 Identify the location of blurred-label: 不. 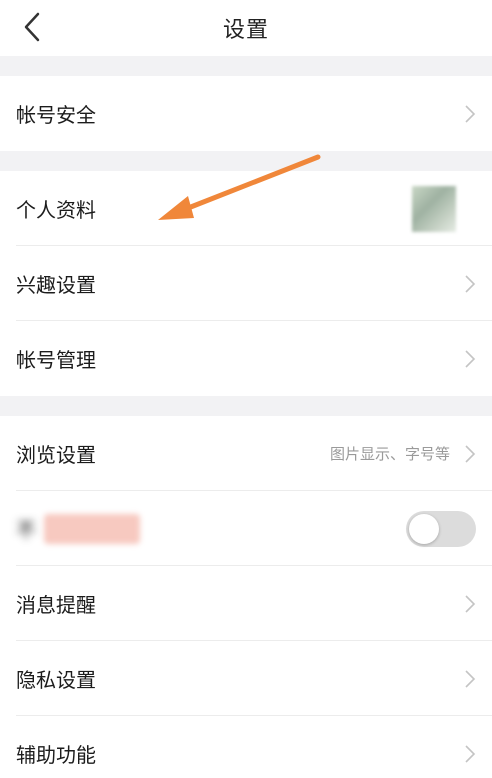
(78, 528).